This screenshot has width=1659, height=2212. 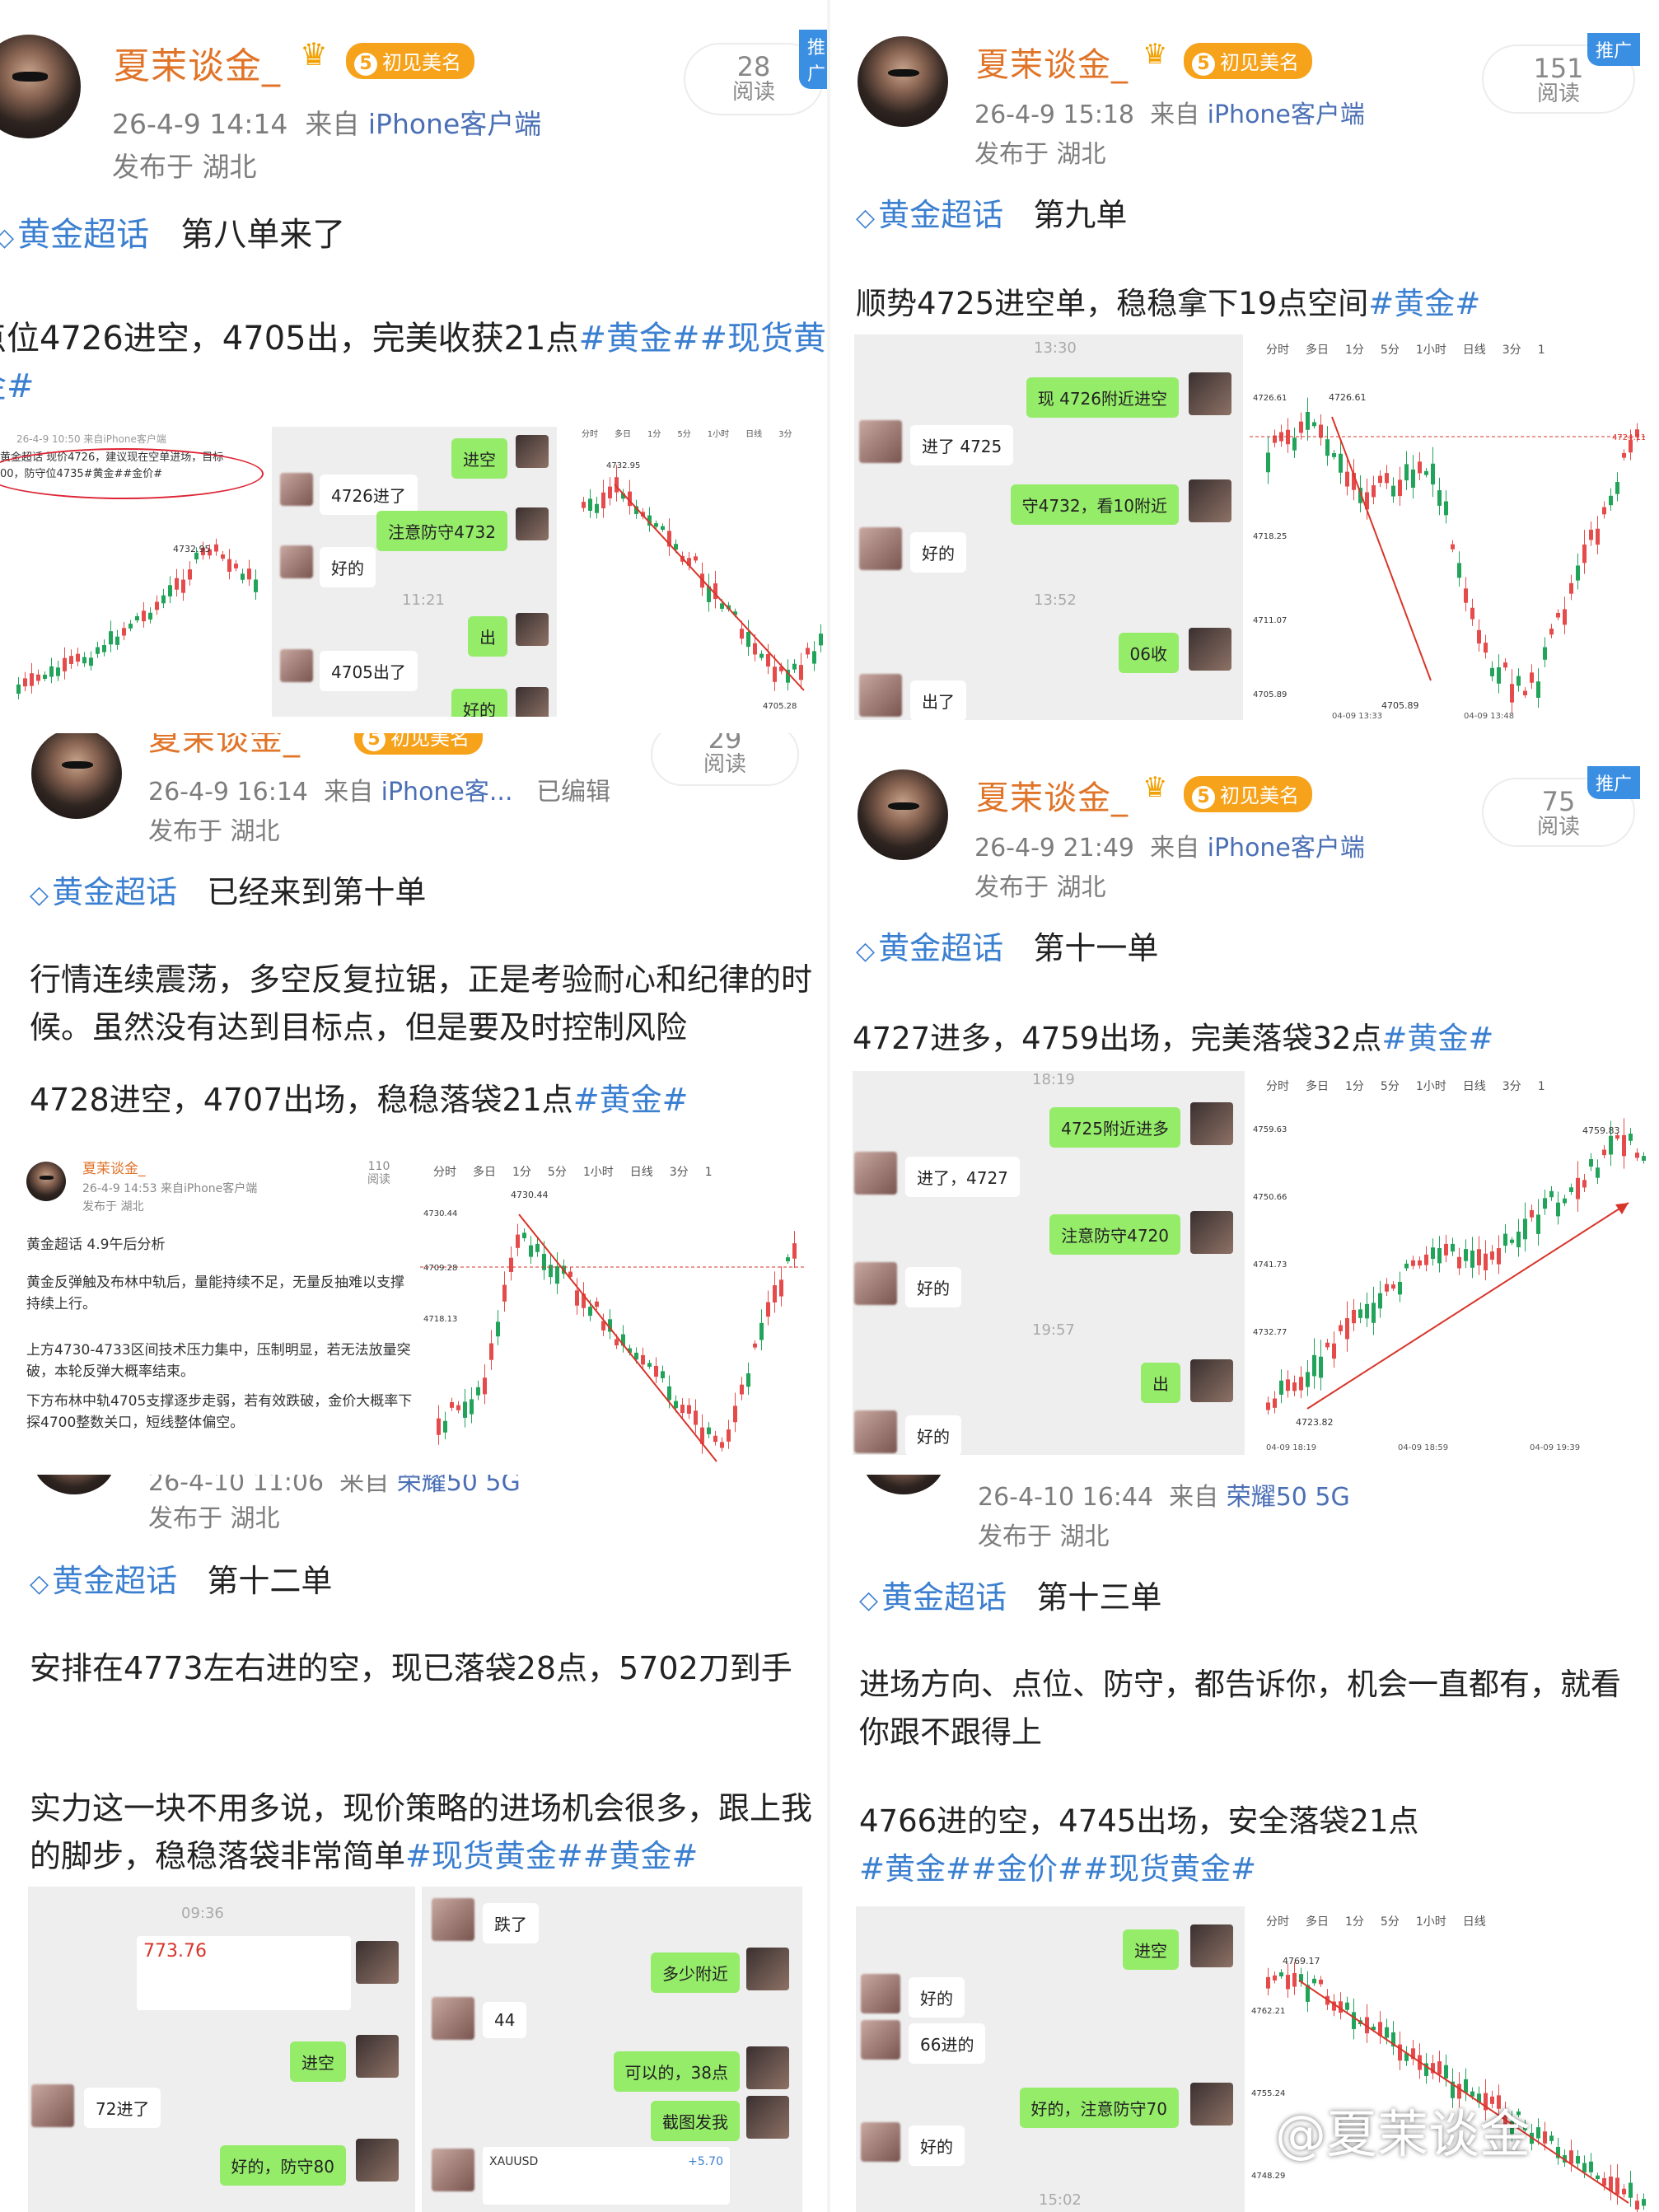 What do you see at coordinates (697, 572) in the screenshot?
I see `kline-chart: 分时 多日 1分 5分 1小时 日线 3分 4732.95 4705.28` at bounding box center [697, 572].